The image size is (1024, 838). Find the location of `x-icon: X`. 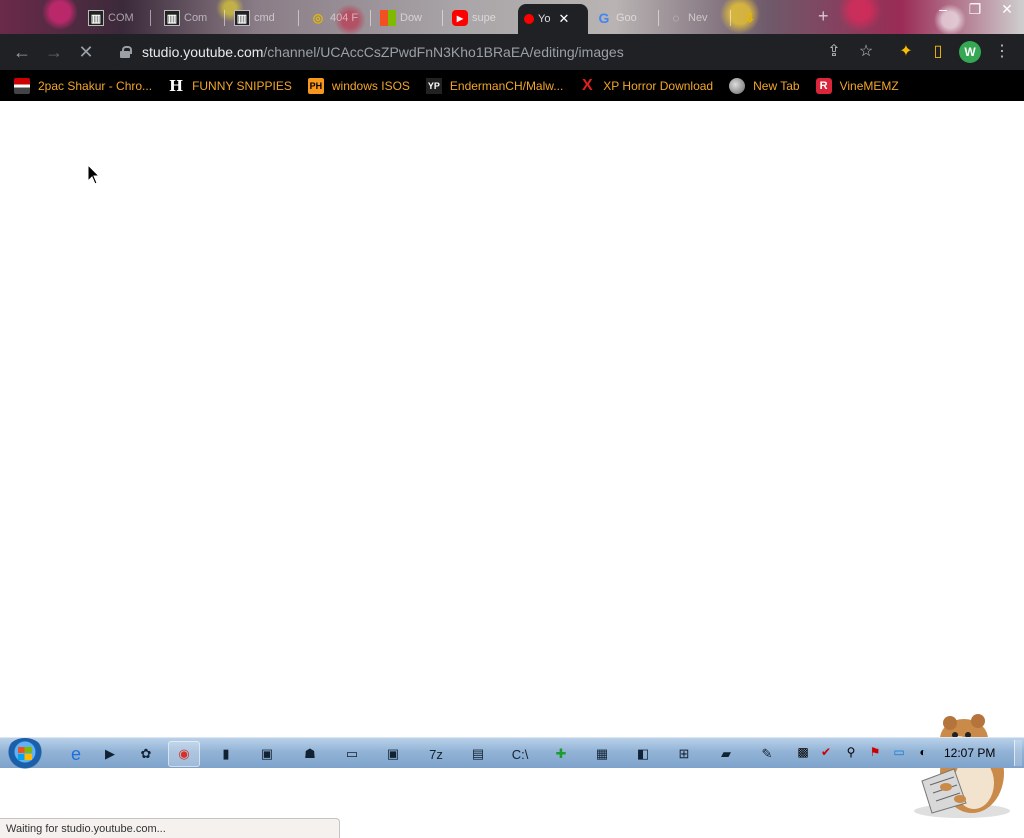

x-icon: X is located at coordinates (587, 85).